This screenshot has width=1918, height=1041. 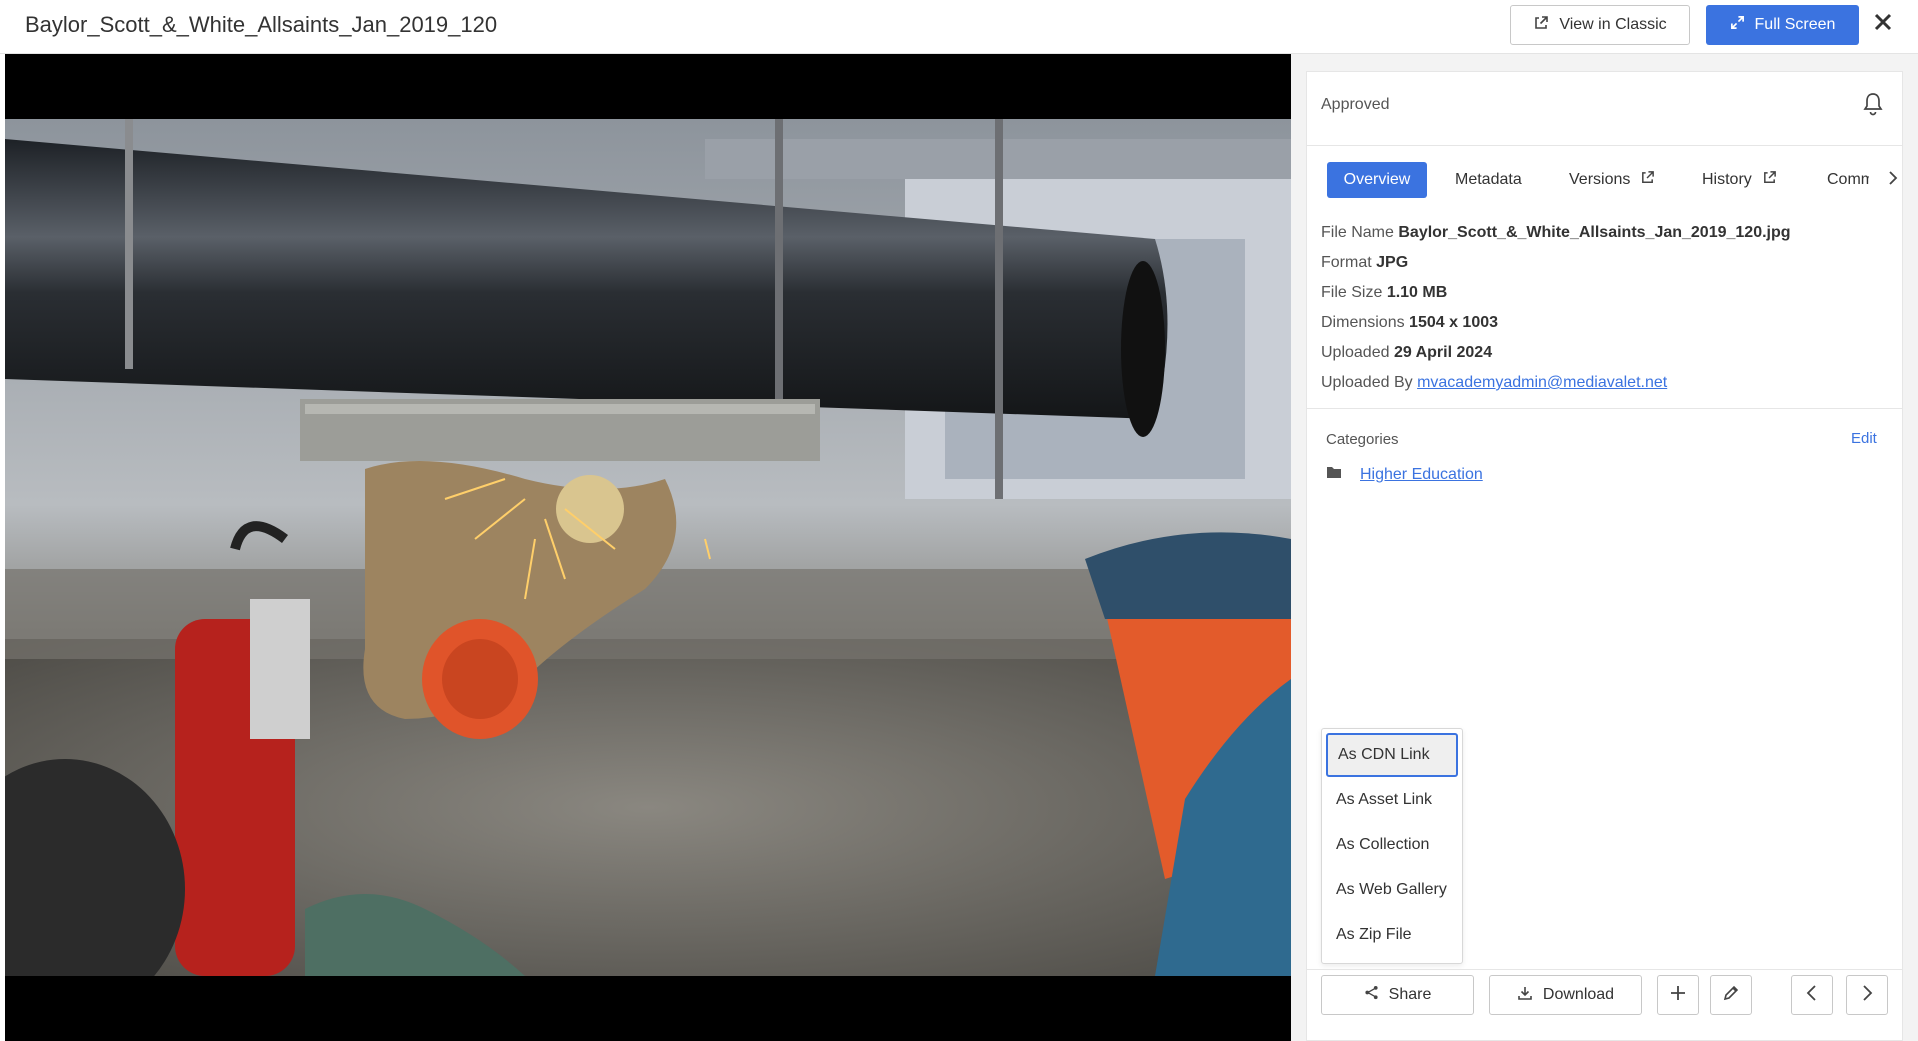 What do you see at coordinates (1362, 439) in the screenshot?
I see `categories-heading: Categories` at bounding box center [1362, 439].